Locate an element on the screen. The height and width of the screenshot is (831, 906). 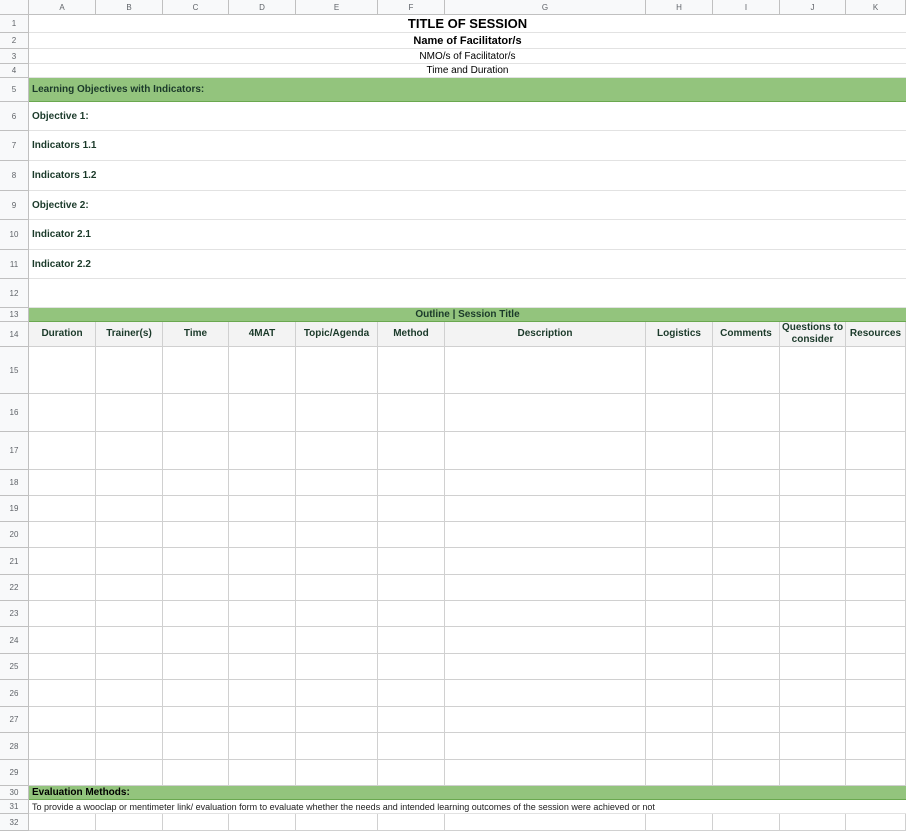
row-header: 22 is located at coordinates (14, 588).